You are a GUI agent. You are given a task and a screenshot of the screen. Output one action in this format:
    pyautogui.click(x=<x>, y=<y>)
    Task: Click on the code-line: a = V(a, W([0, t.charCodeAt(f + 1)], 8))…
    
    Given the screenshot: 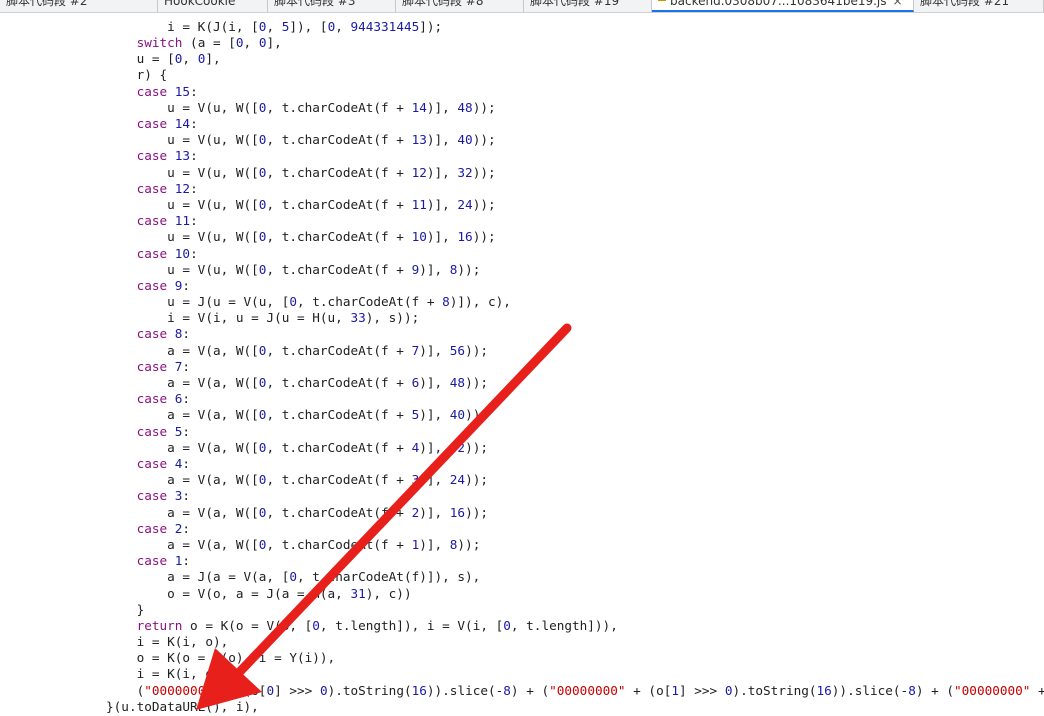 What is the action you would take?
    pyautogui.click(x=277, y=545)
    